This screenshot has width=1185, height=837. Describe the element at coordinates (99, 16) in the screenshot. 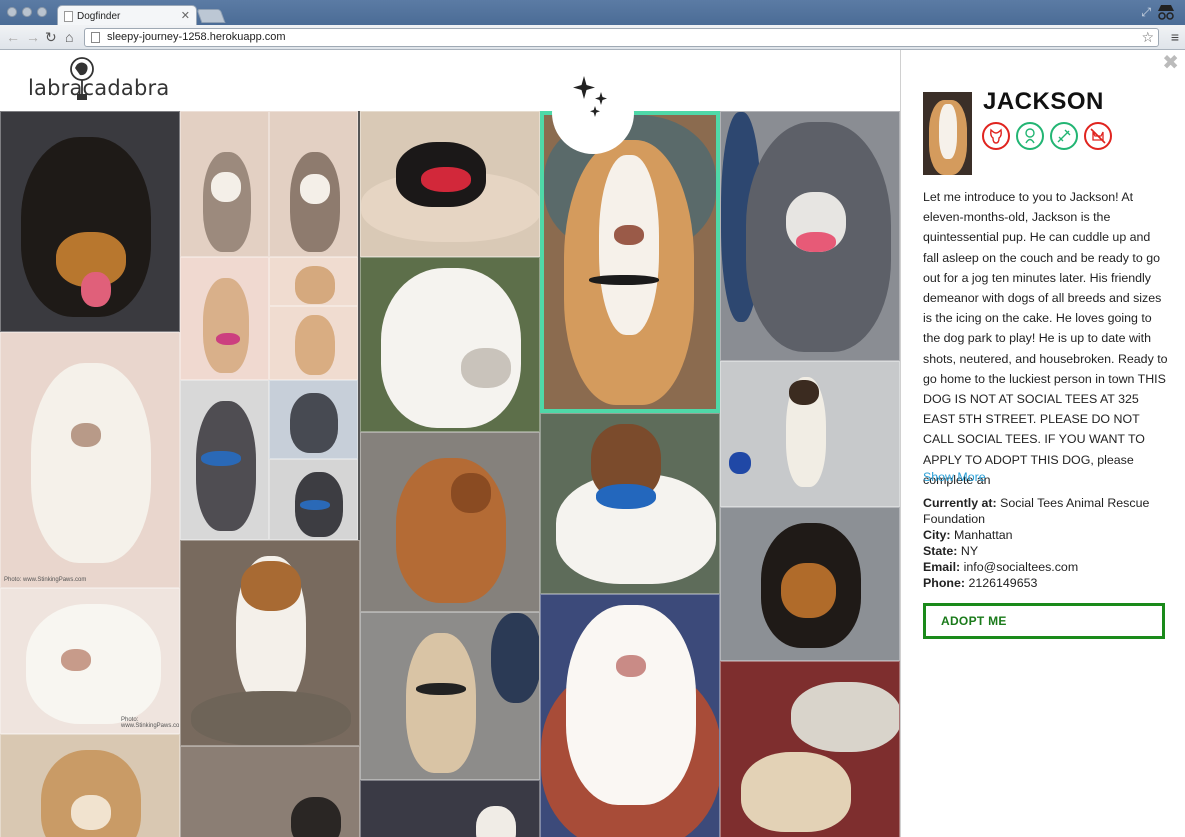

I see `tab-title: Dogfinder` at that location.